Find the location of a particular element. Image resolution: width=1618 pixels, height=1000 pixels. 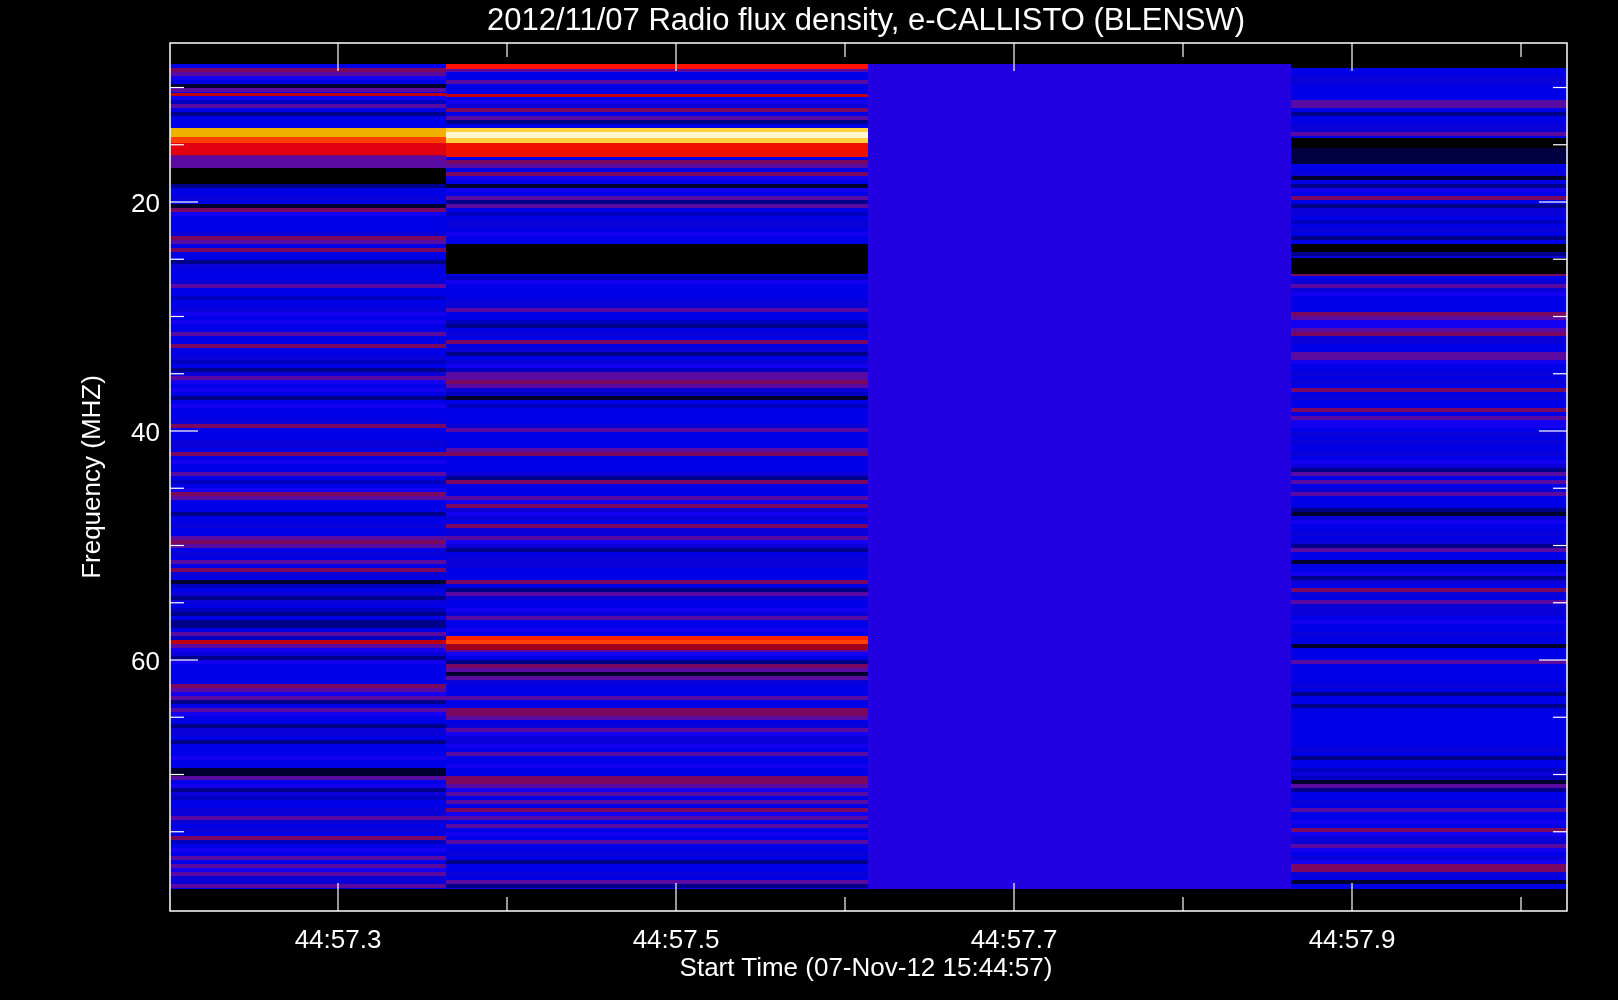

x-tick-label: 44:57.5 is located at coordinates (676, 939).